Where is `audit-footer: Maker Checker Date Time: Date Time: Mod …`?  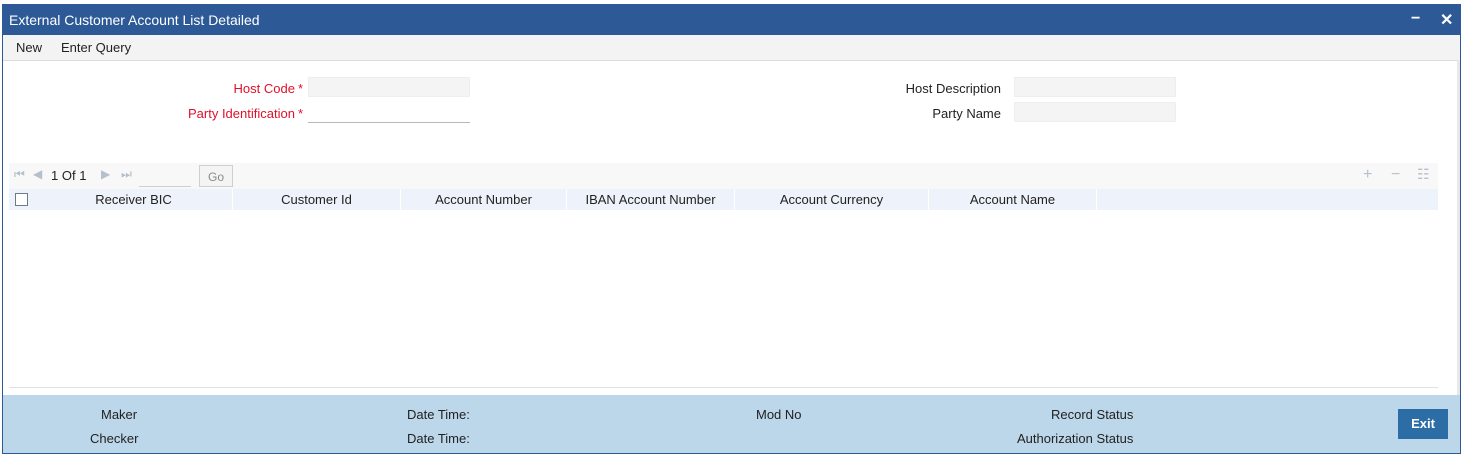
audit-footer: Maker Checker Date Time: Date Time: Mod … is located at coordinates (731, 424).